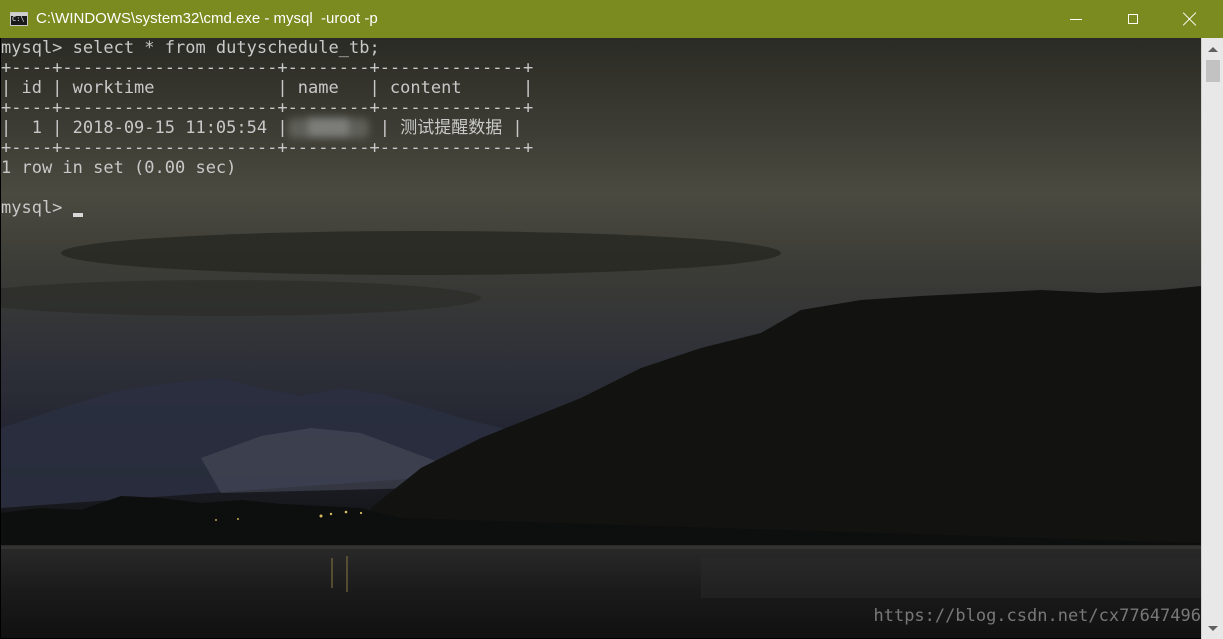 This screenshot has height=639, width=1223. Describe the element at coordinates (37, 208) in the screenshot. I see `prompt: mysql>` at that location.